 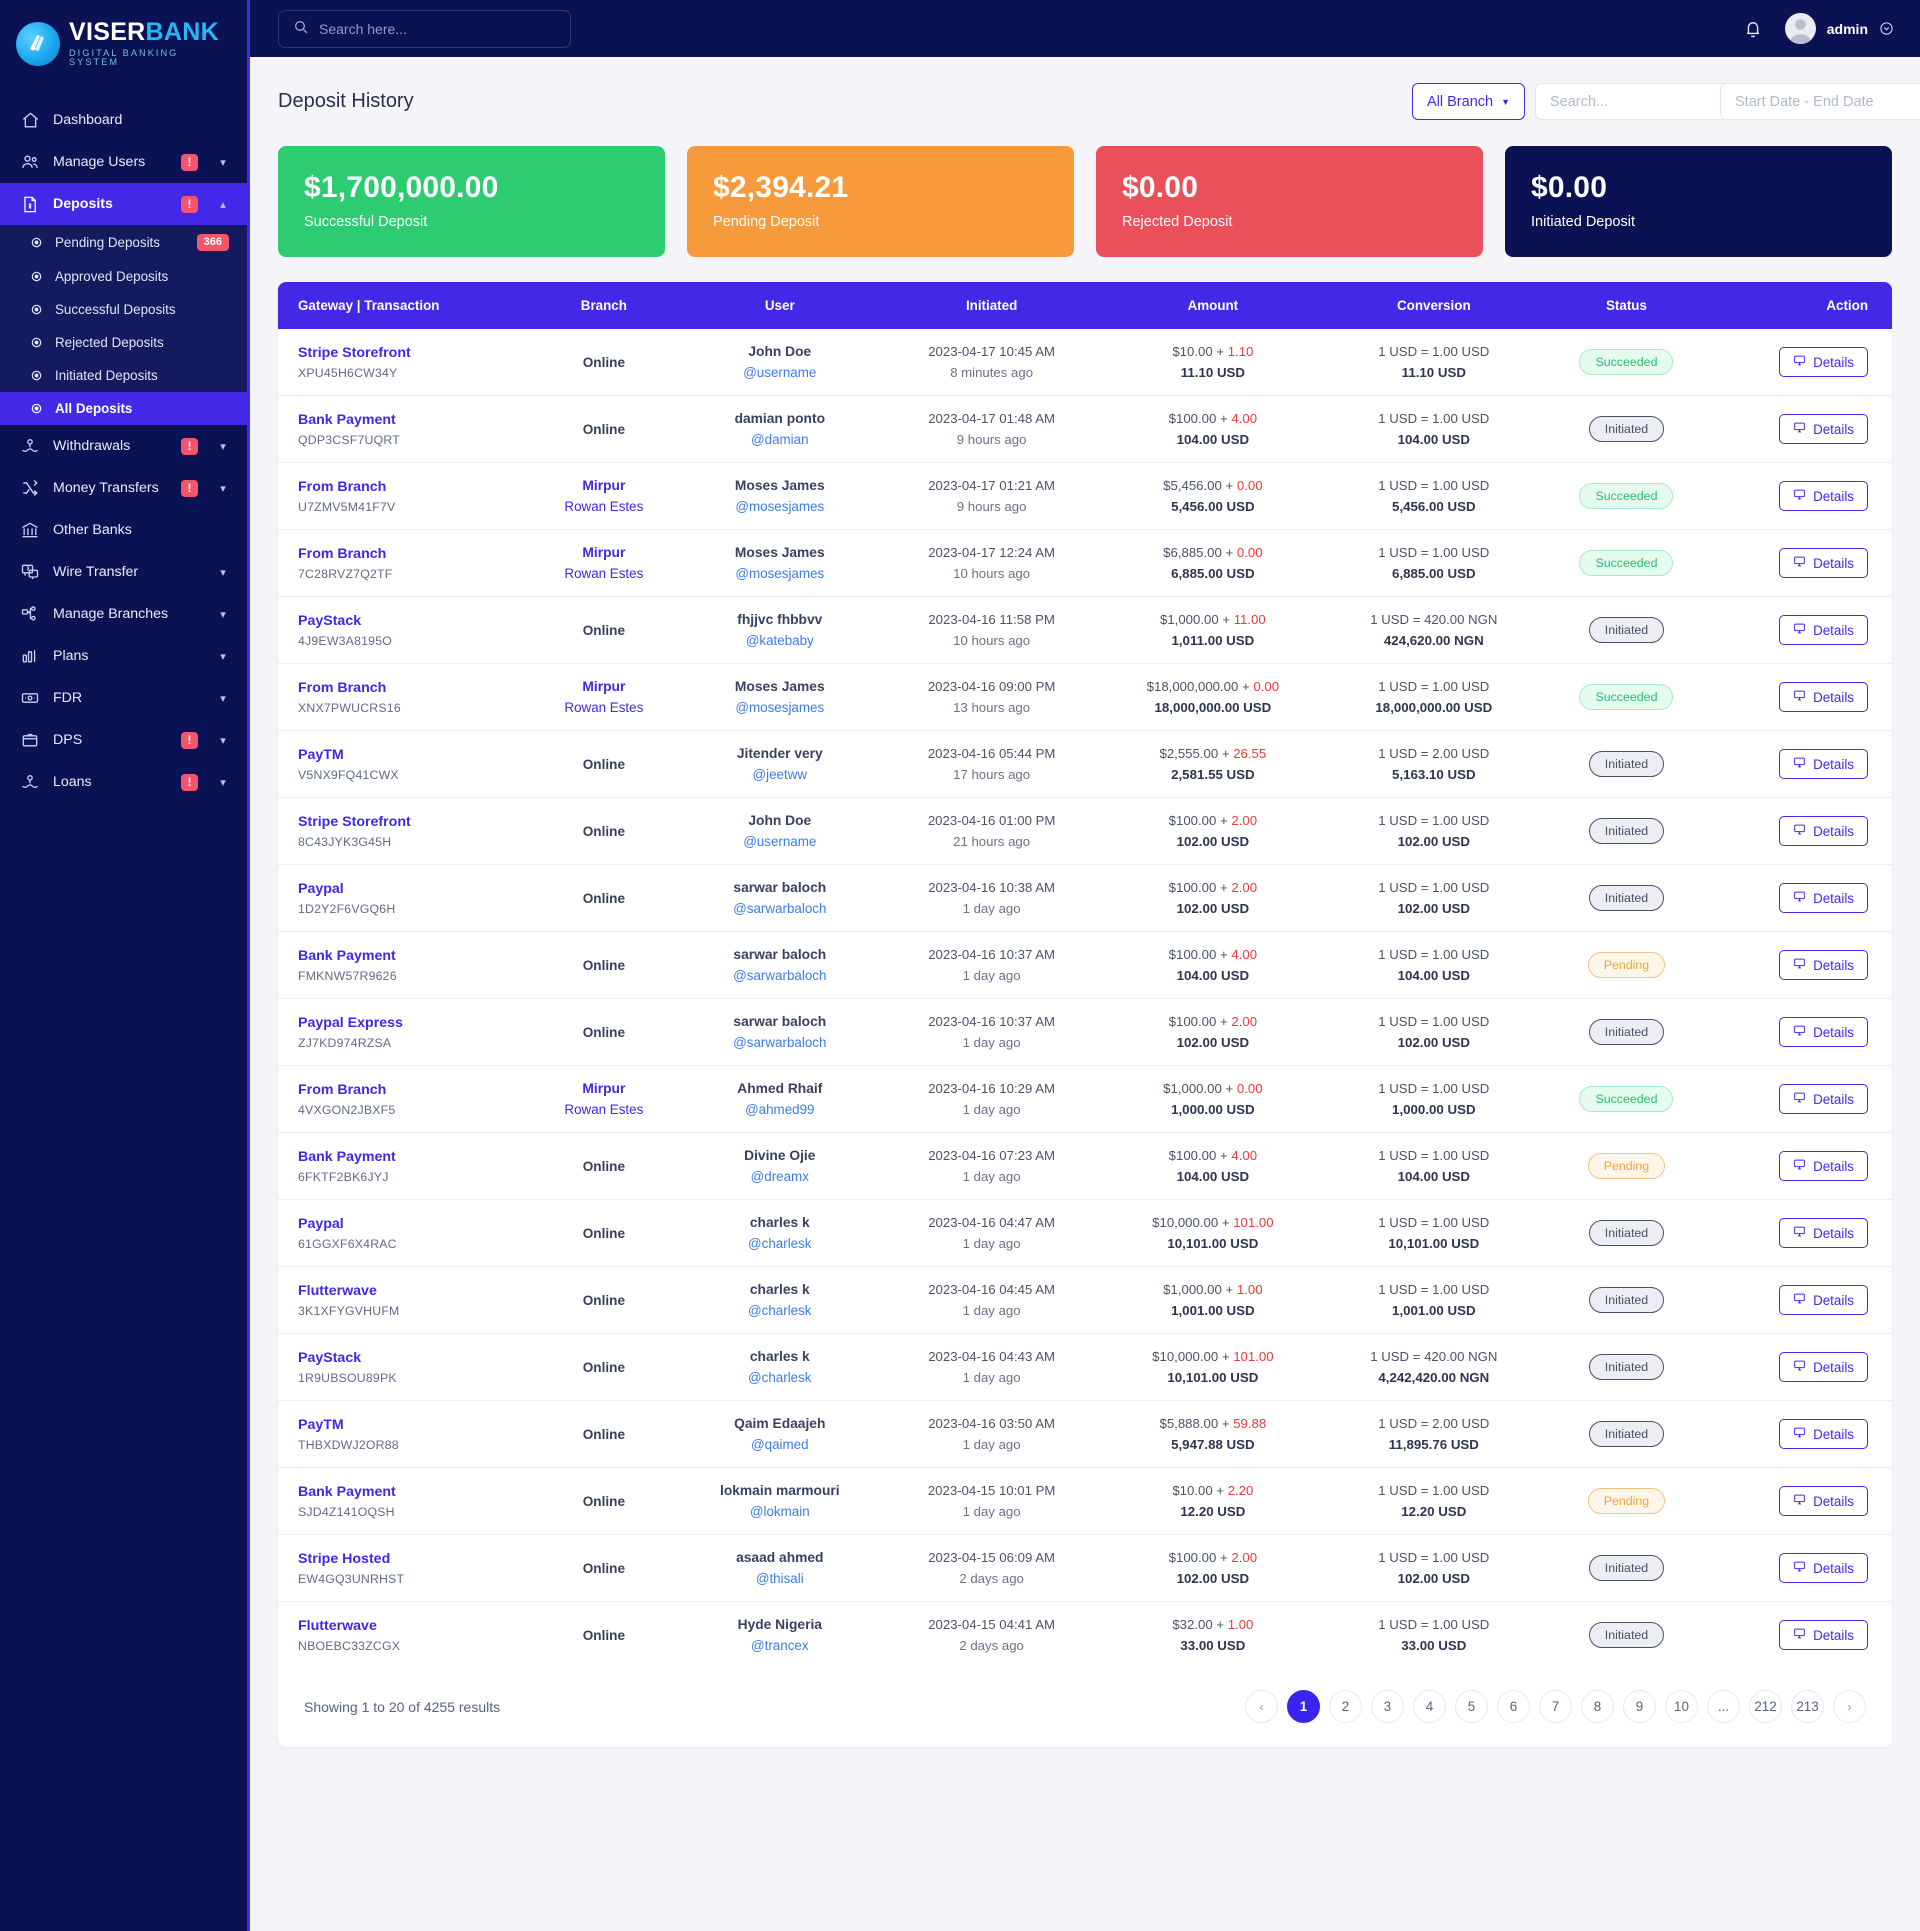 I want to click on sidebar-item-rejected-deposits: Rejected Deposits, so click(x=123, y=342).